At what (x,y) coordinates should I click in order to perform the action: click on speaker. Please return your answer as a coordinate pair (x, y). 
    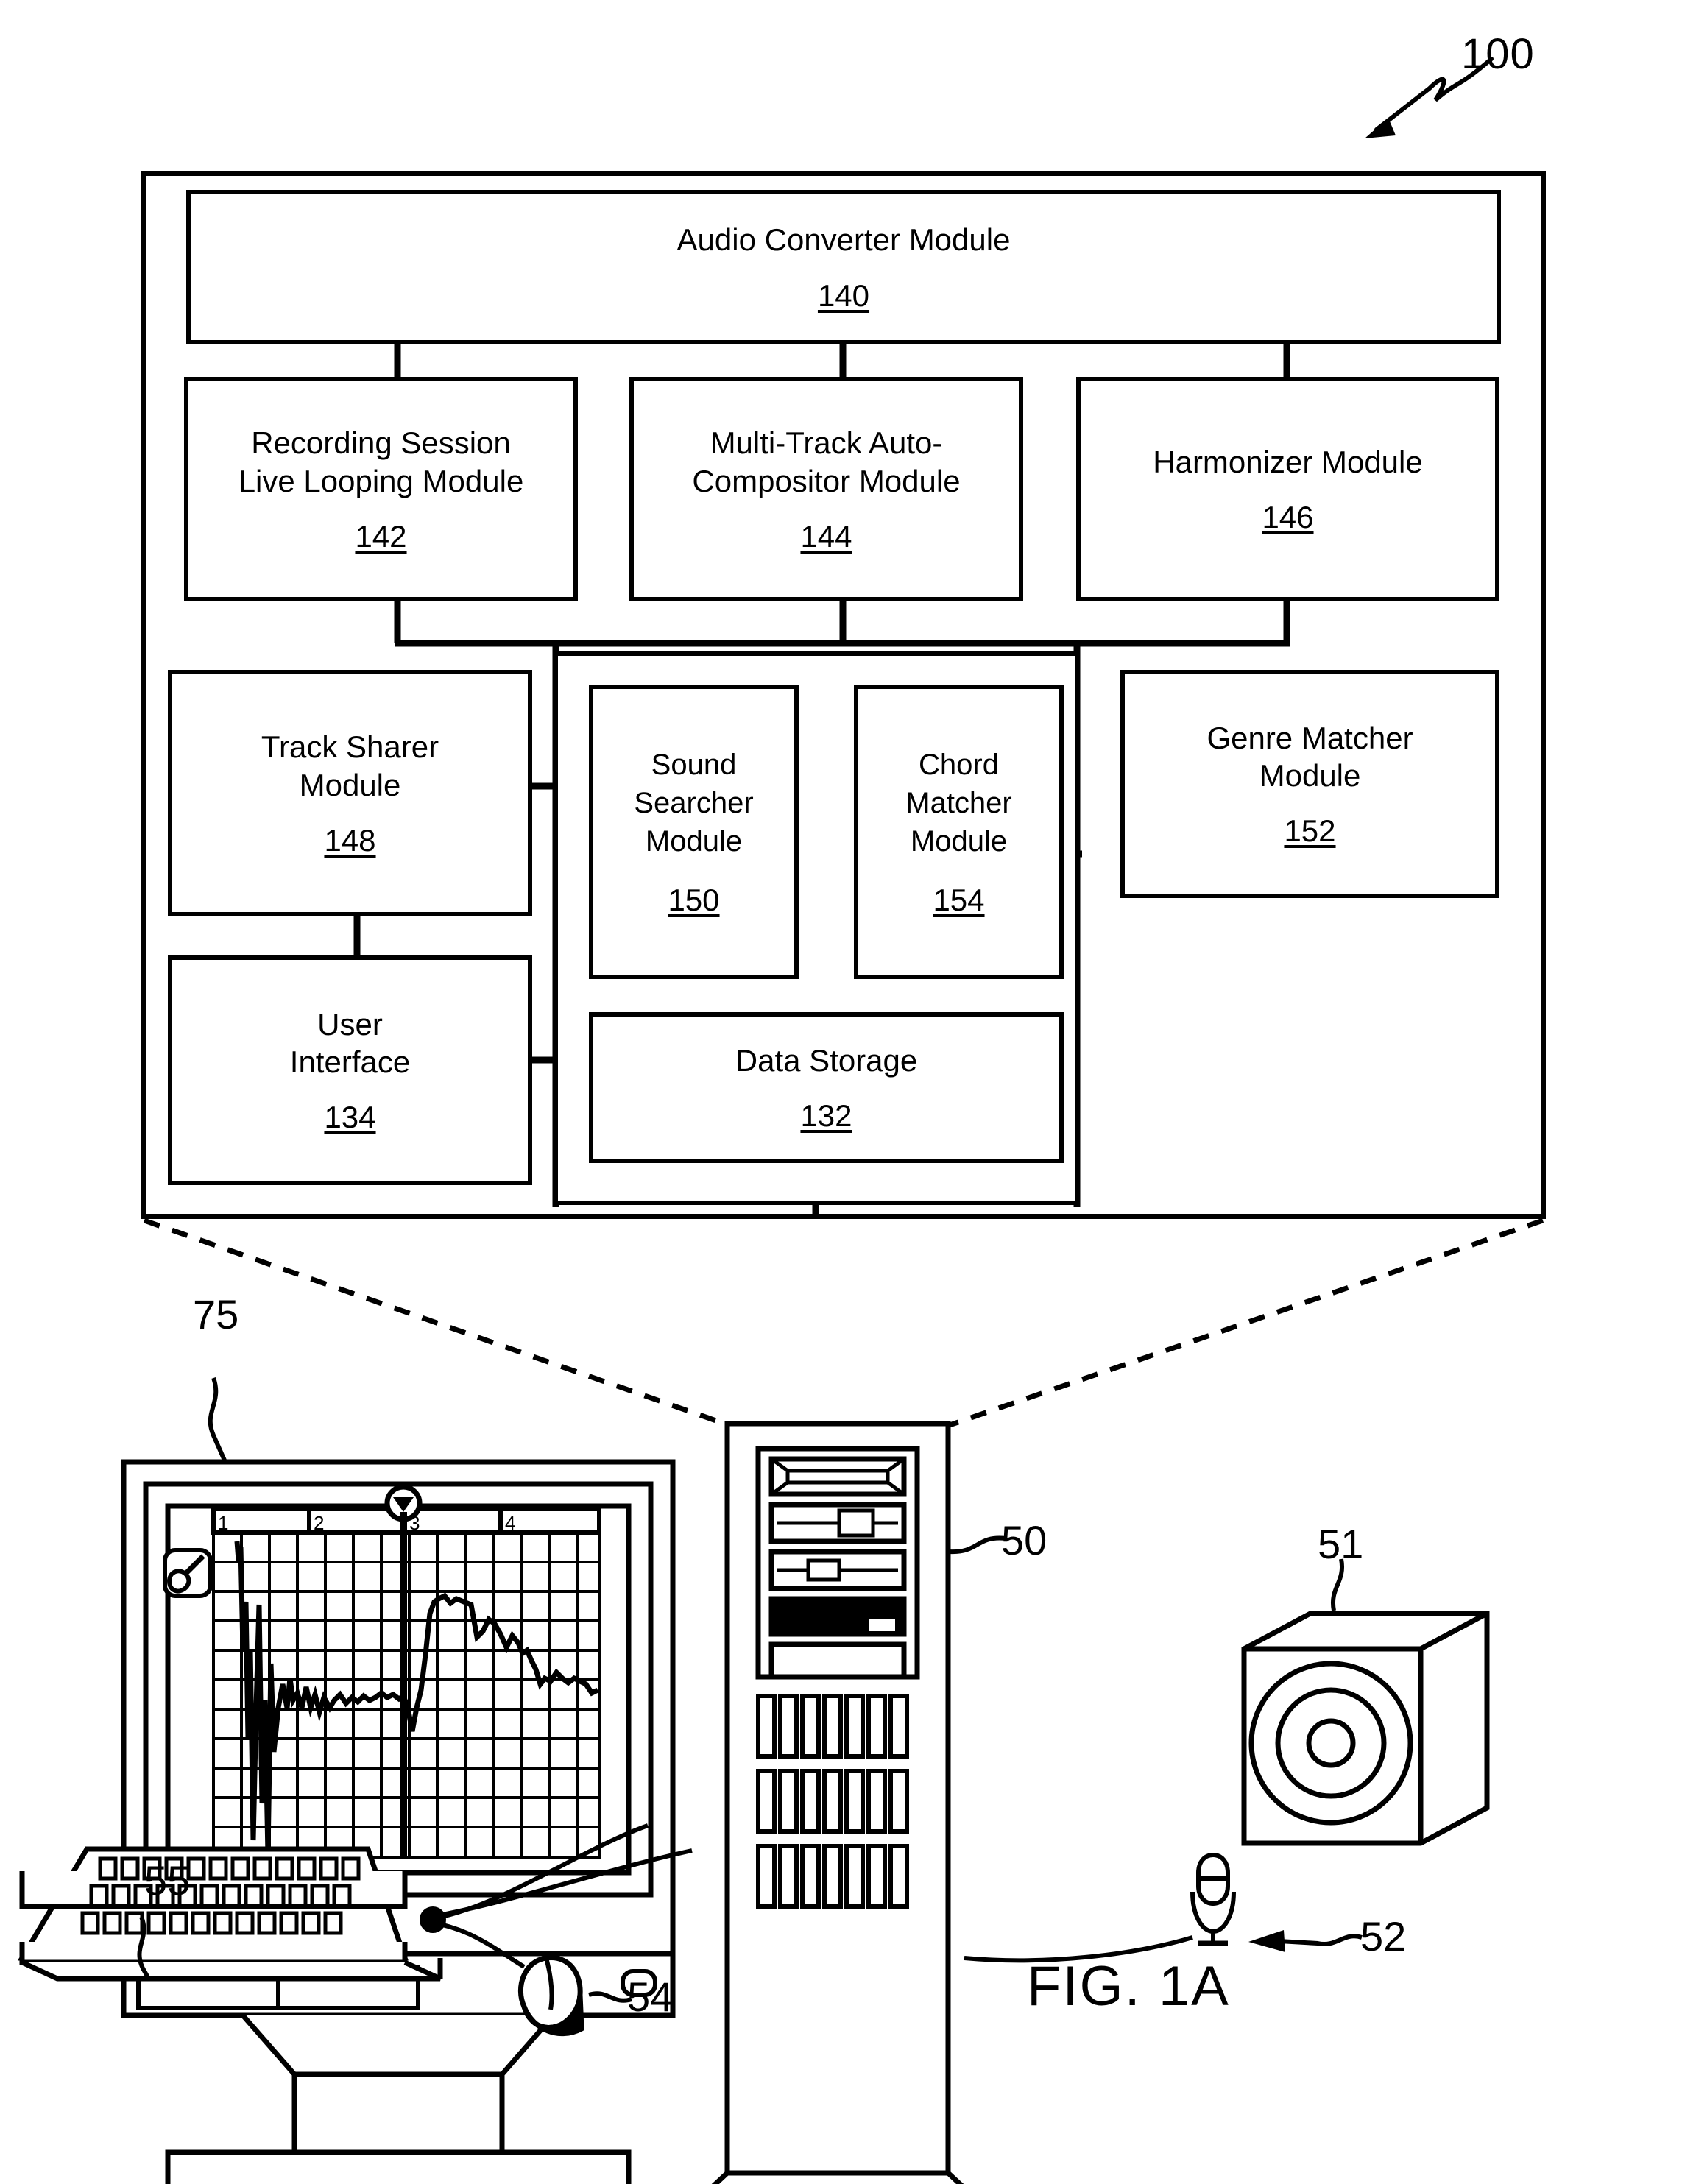
    Looking at the image, I should click on (1365, 1728).